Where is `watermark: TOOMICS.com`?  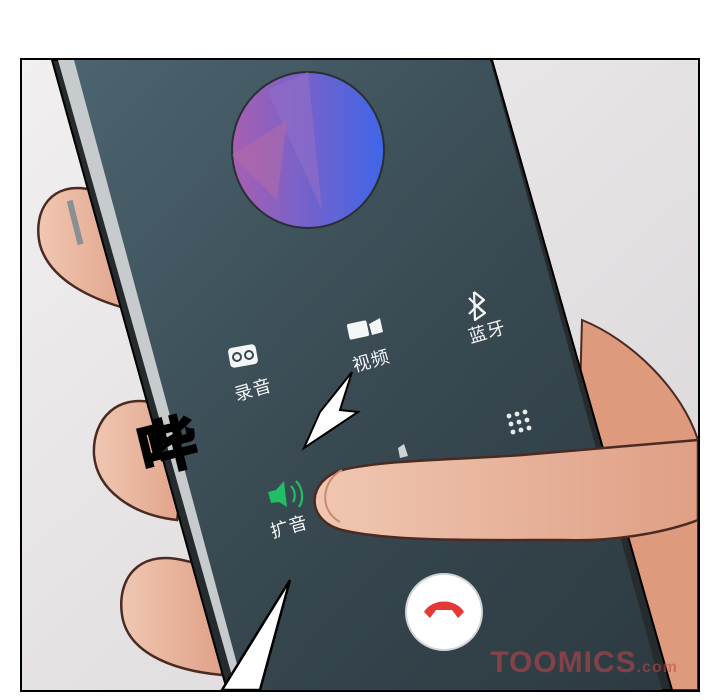
watermark: TOOMICS.com is located at coordinates (584, 663).